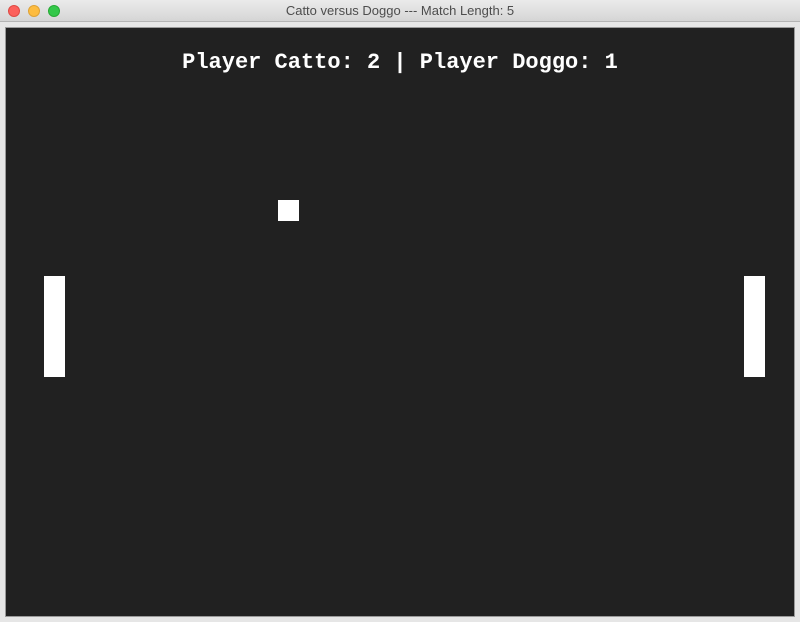 The image size is (800, 622). I want to click on window-title: Catto versus Doggo --- Match Length: 5, so click(400, 10).